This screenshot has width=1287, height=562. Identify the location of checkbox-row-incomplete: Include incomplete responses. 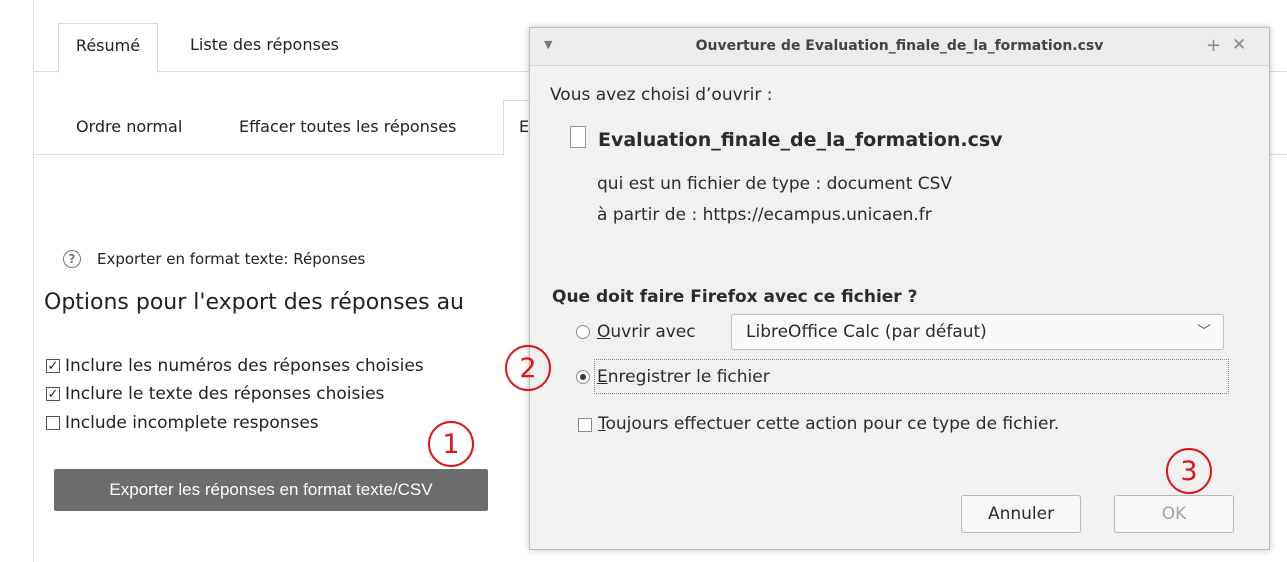
(182, 423).